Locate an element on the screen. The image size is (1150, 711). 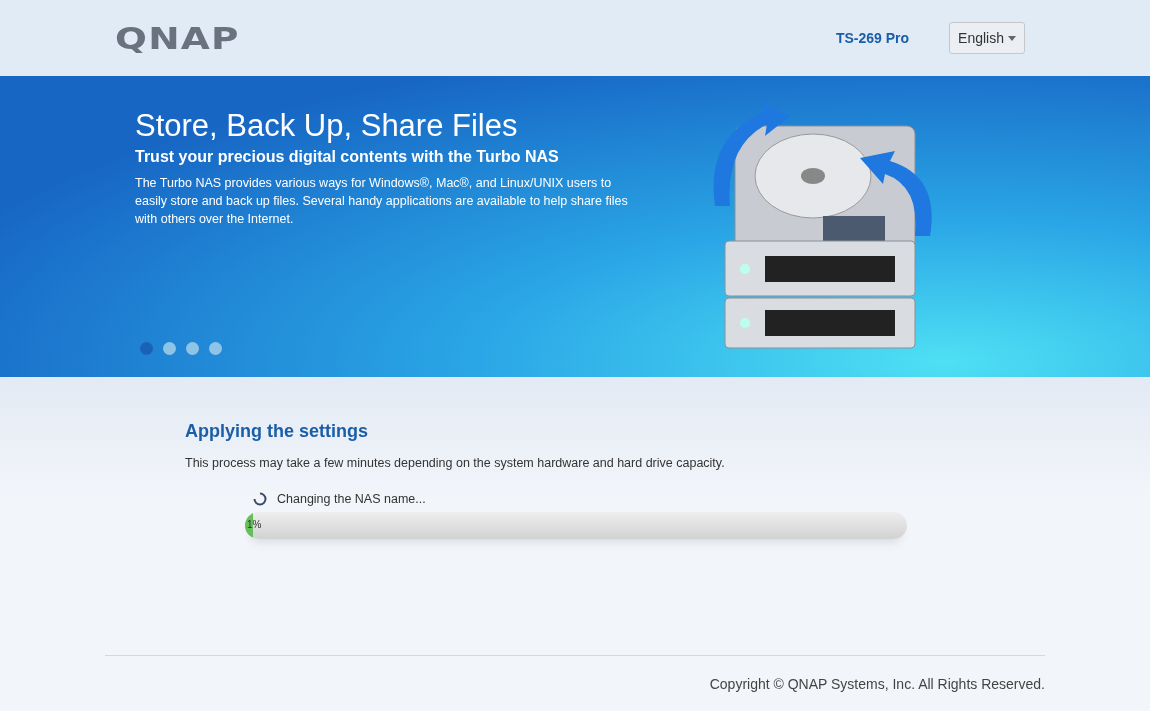
spinner-icon is located at coordinates (260, 499).